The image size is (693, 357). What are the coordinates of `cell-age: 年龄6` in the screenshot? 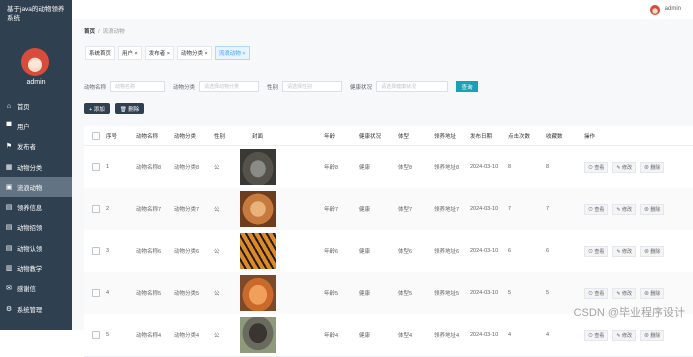 It's located at (331, 252).